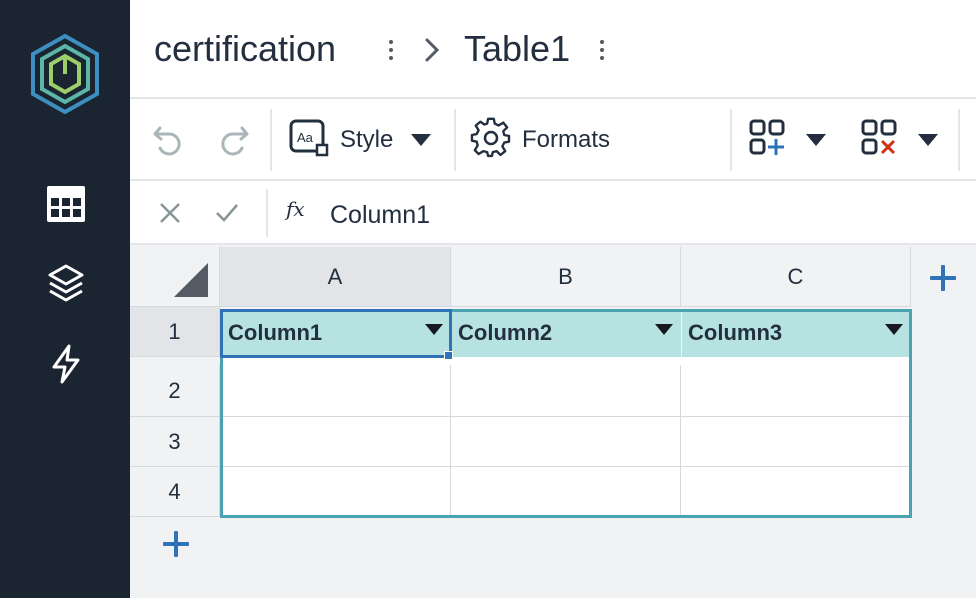 The height and width of the screenshot is (598, 976). What do you see at coordinates (566, 492) in the screenshot?
I see `cell-b4` at bounding box center [566, 492].